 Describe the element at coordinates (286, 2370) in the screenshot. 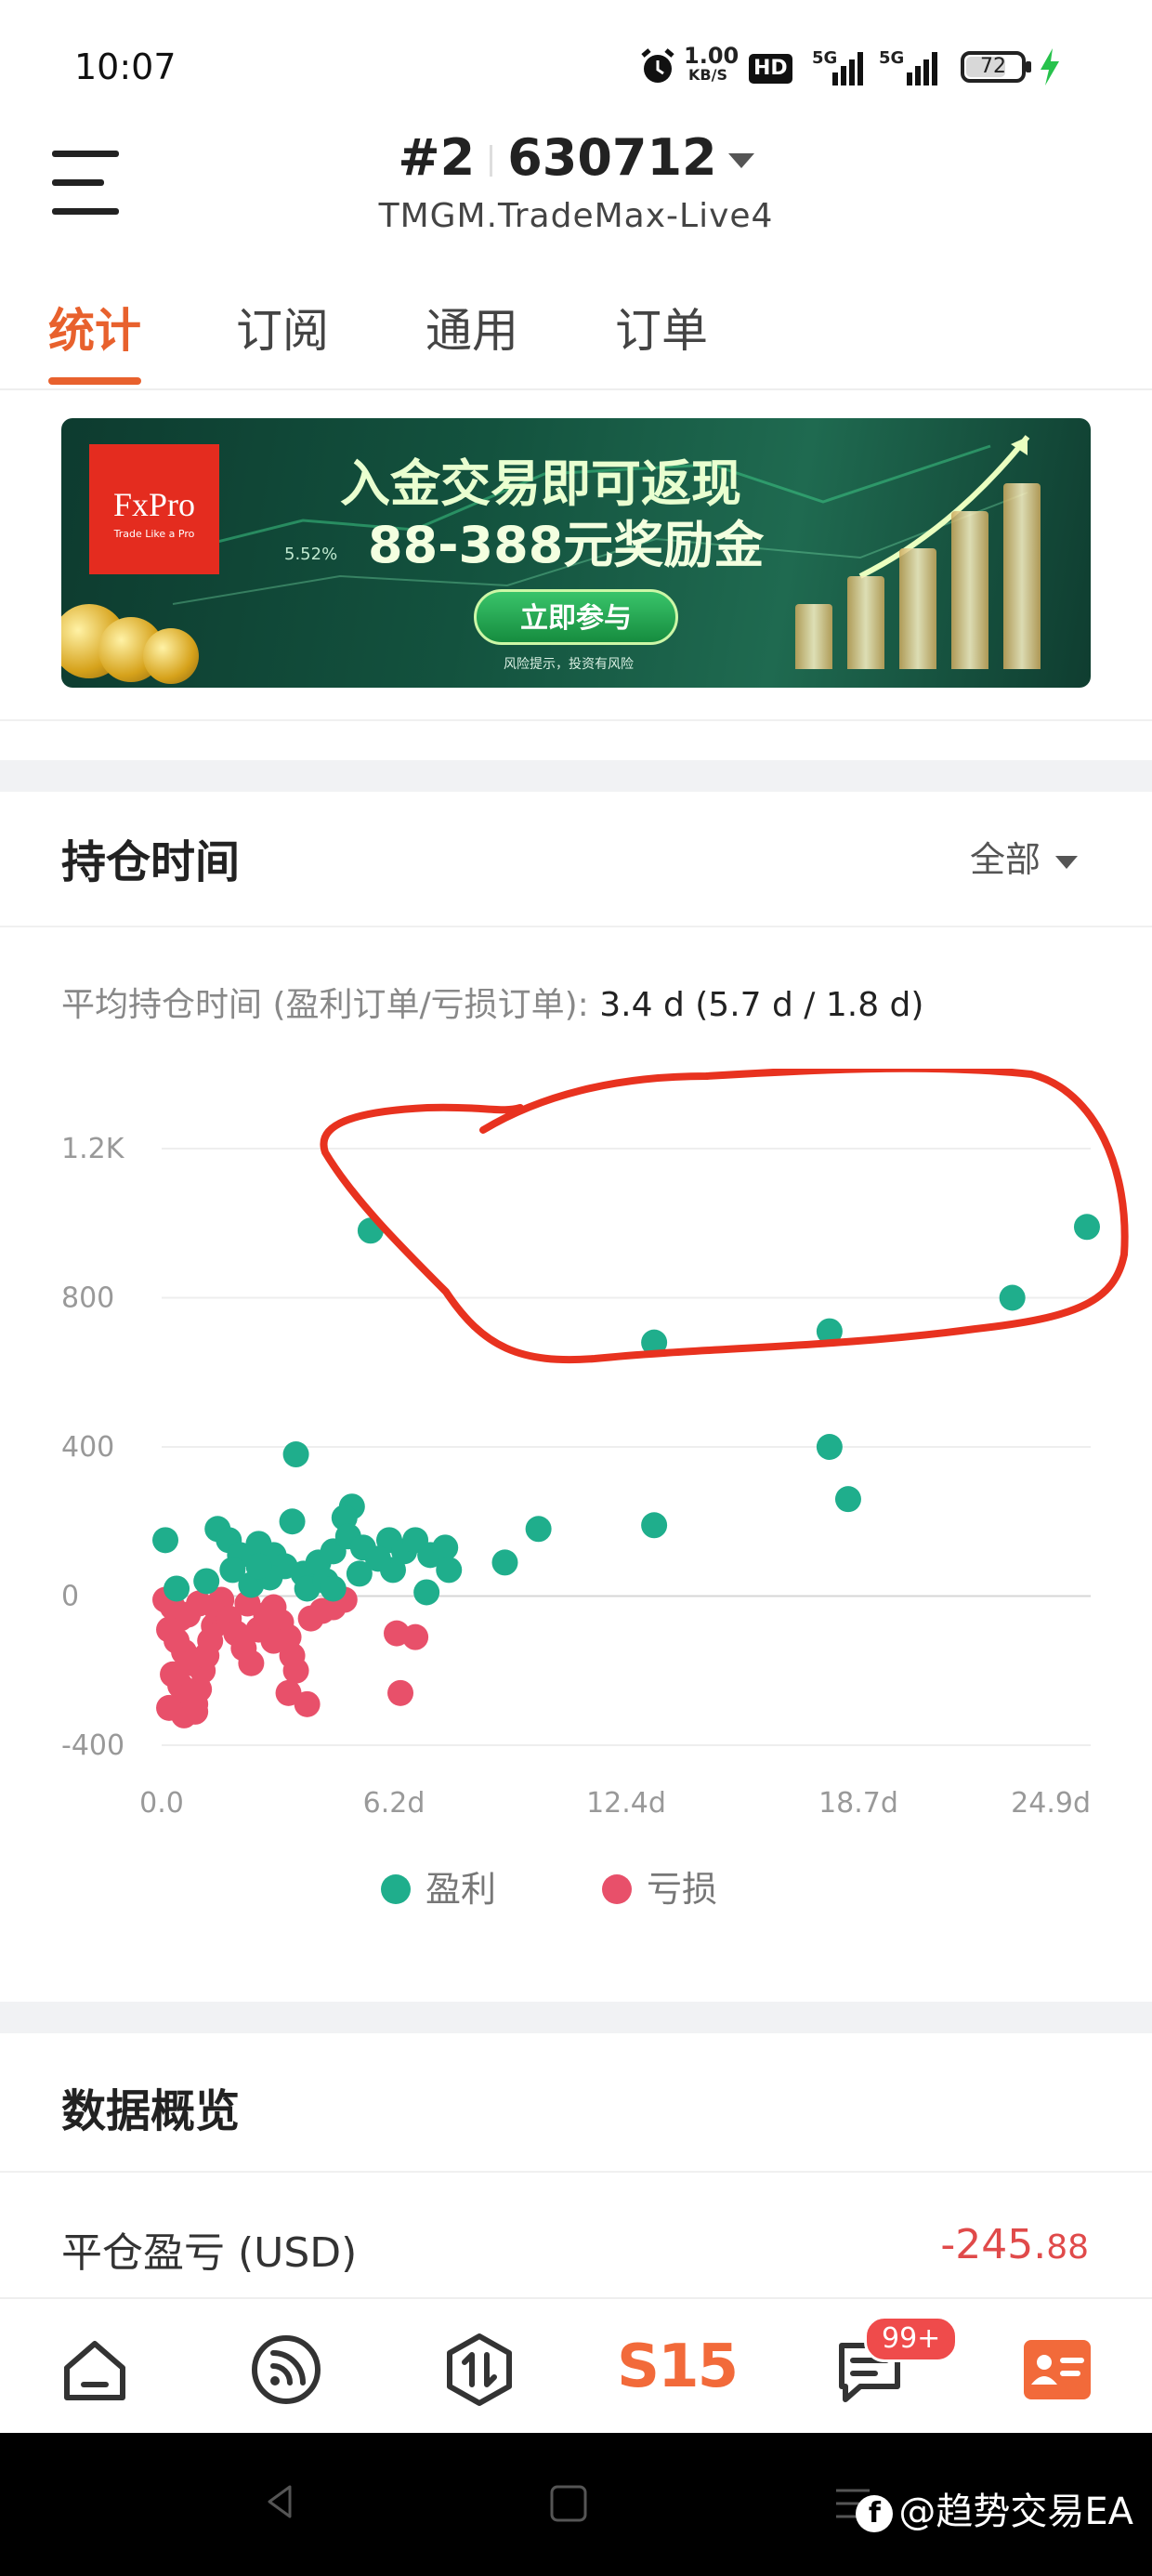

I see `feed-icon` at that location.